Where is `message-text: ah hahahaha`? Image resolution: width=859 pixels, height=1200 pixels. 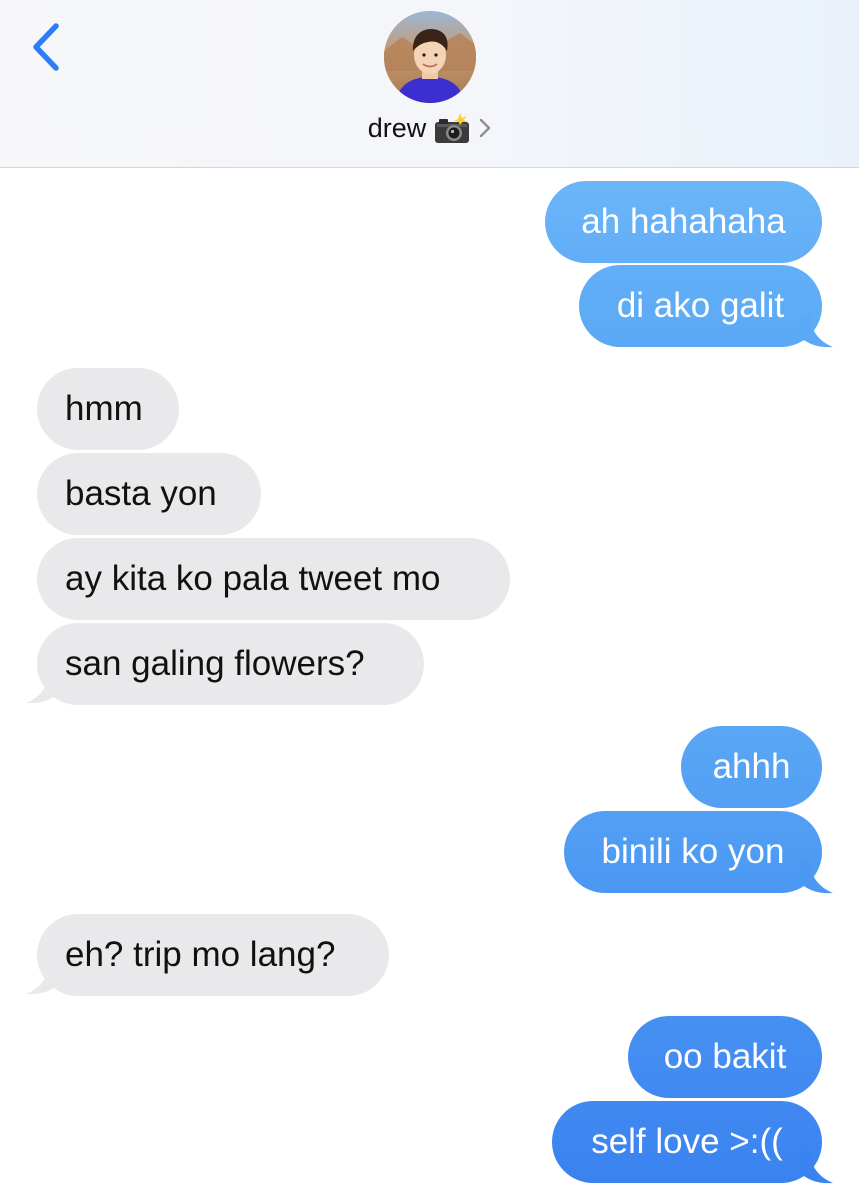
message-text: ah hahahaha is located at coordinates (683, 221).